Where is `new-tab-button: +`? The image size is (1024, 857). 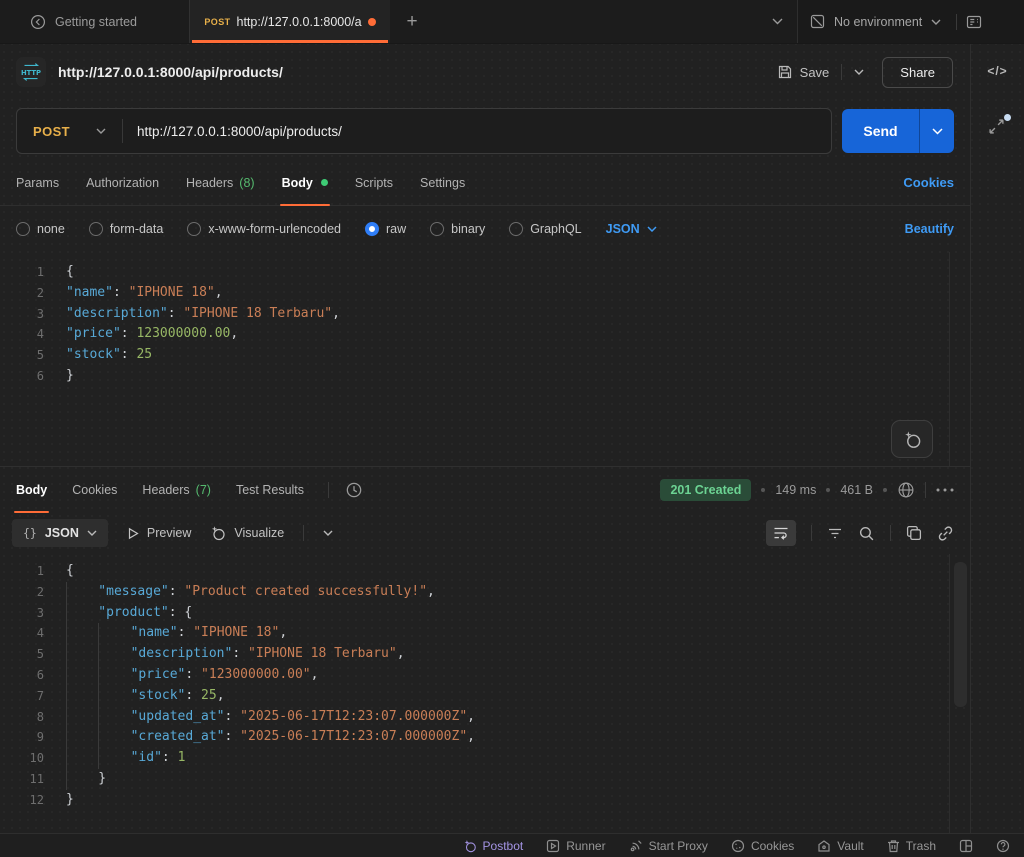 new-tab-button: + is located at coordinates (412, 21).